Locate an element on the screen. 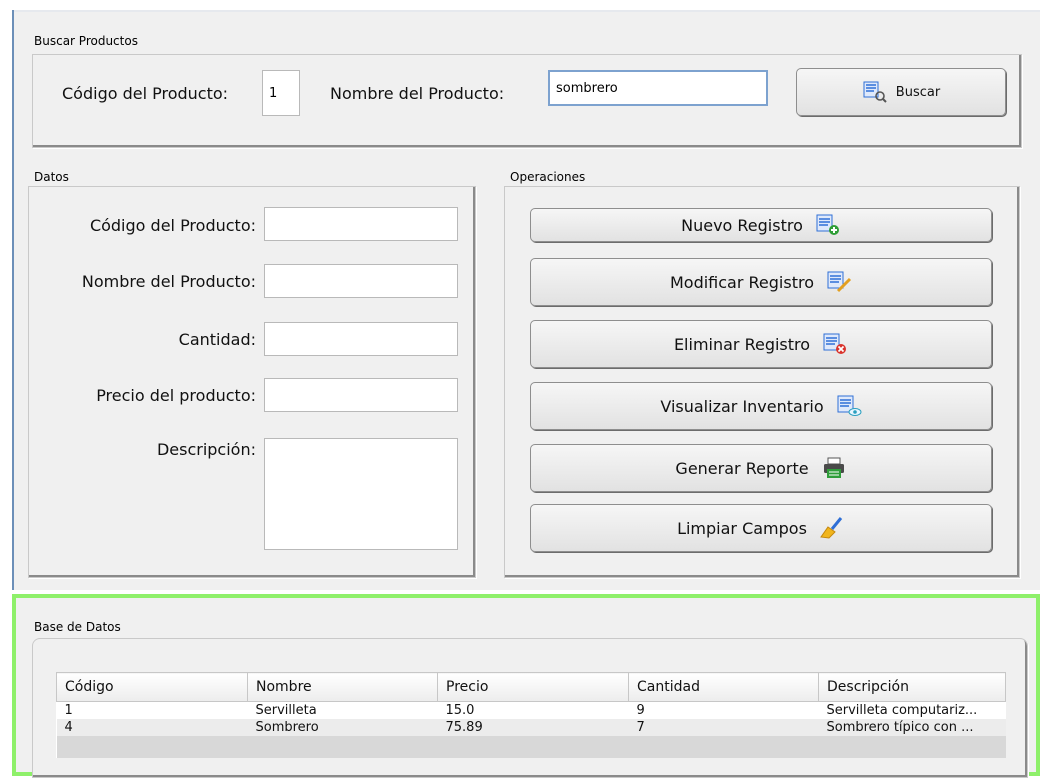 The height and width of the screenshot is (778, 1040). table-cell: 4 is located at coordinates (152, 727).